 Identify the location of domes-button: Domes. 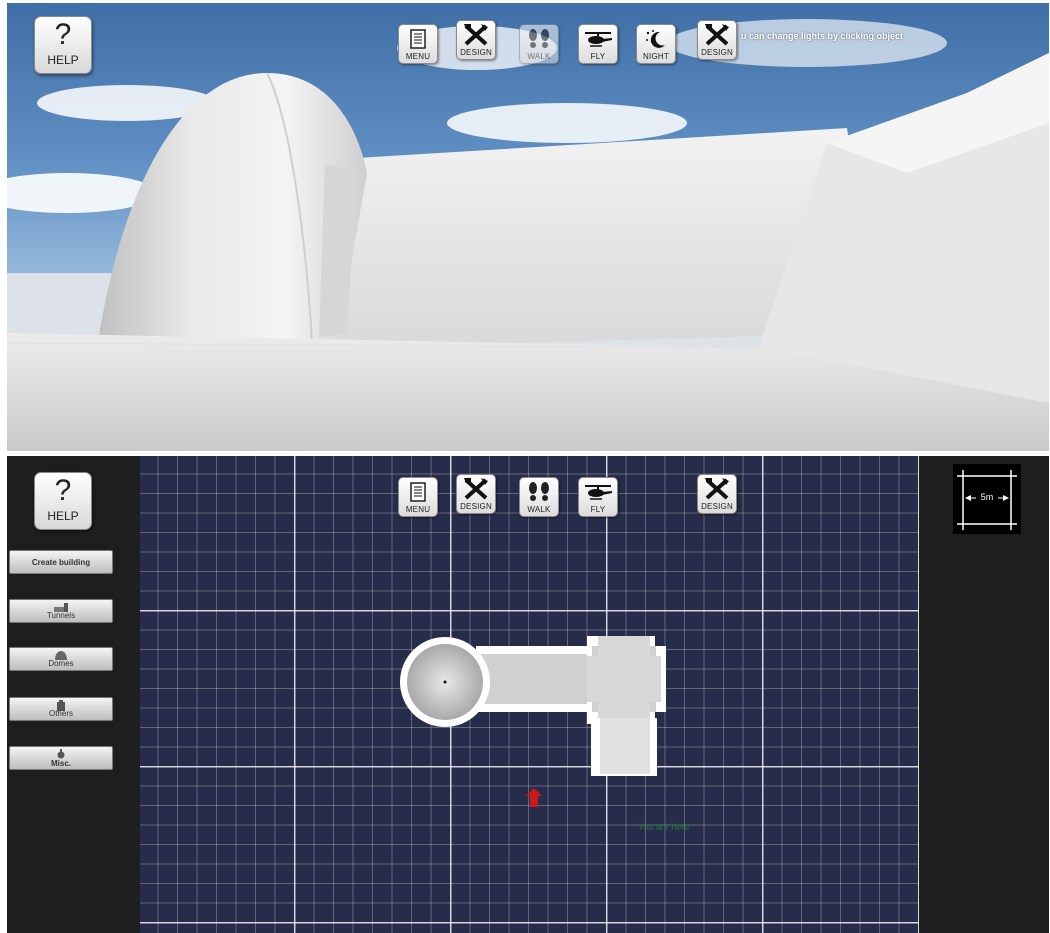
(61, 659).